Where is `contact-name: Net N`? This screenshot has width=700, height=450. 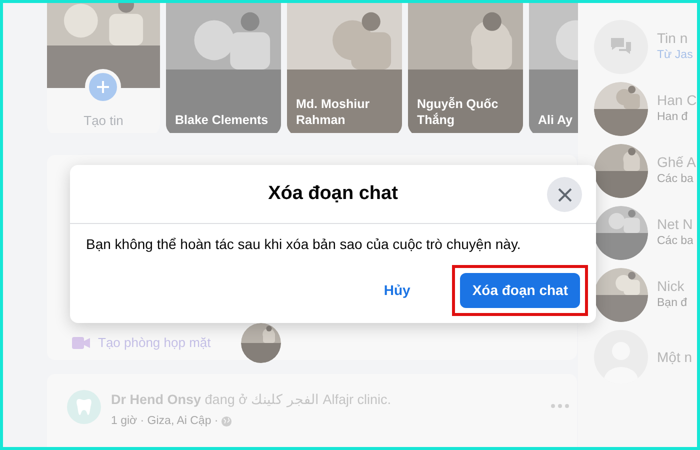 contact-name: Net N is located at coordinates (675, 224).